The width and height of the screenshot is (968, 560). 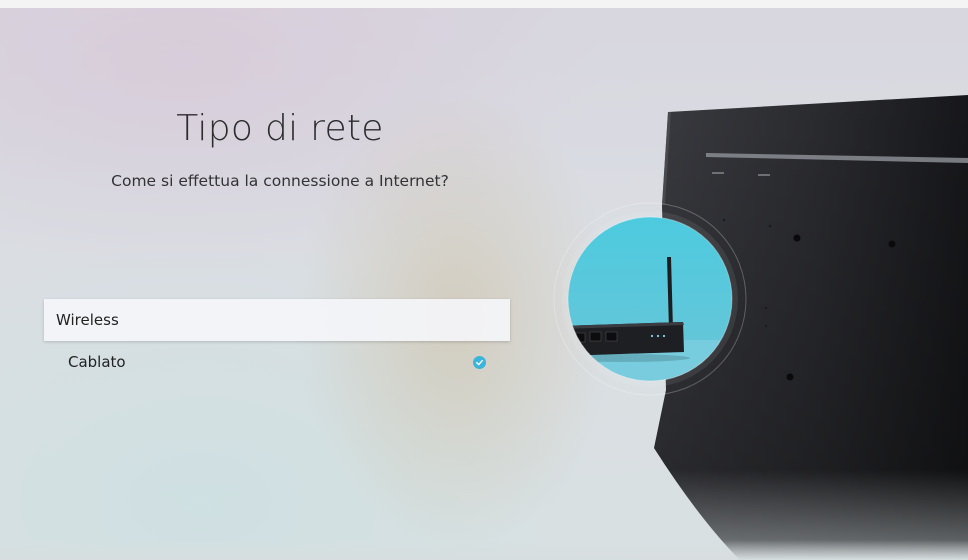 I want to click on option-wireless-label: Wireless, so click(x=87, y=320).